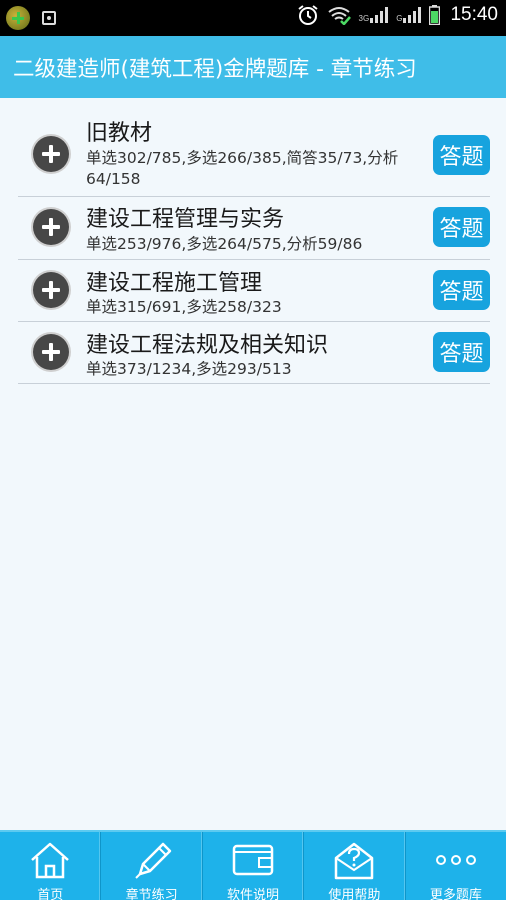  I want to click on bottom-nav: 首页 章节练习 软件说明 使用帮助 更多题库, so click(253, 865).